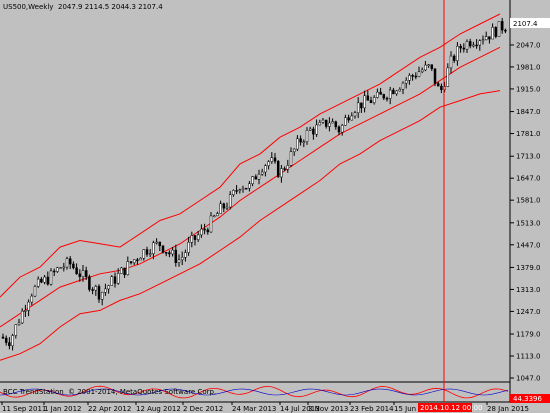  I want to click on time-tick-label: 2 Dec 2012, so click(203, 409).